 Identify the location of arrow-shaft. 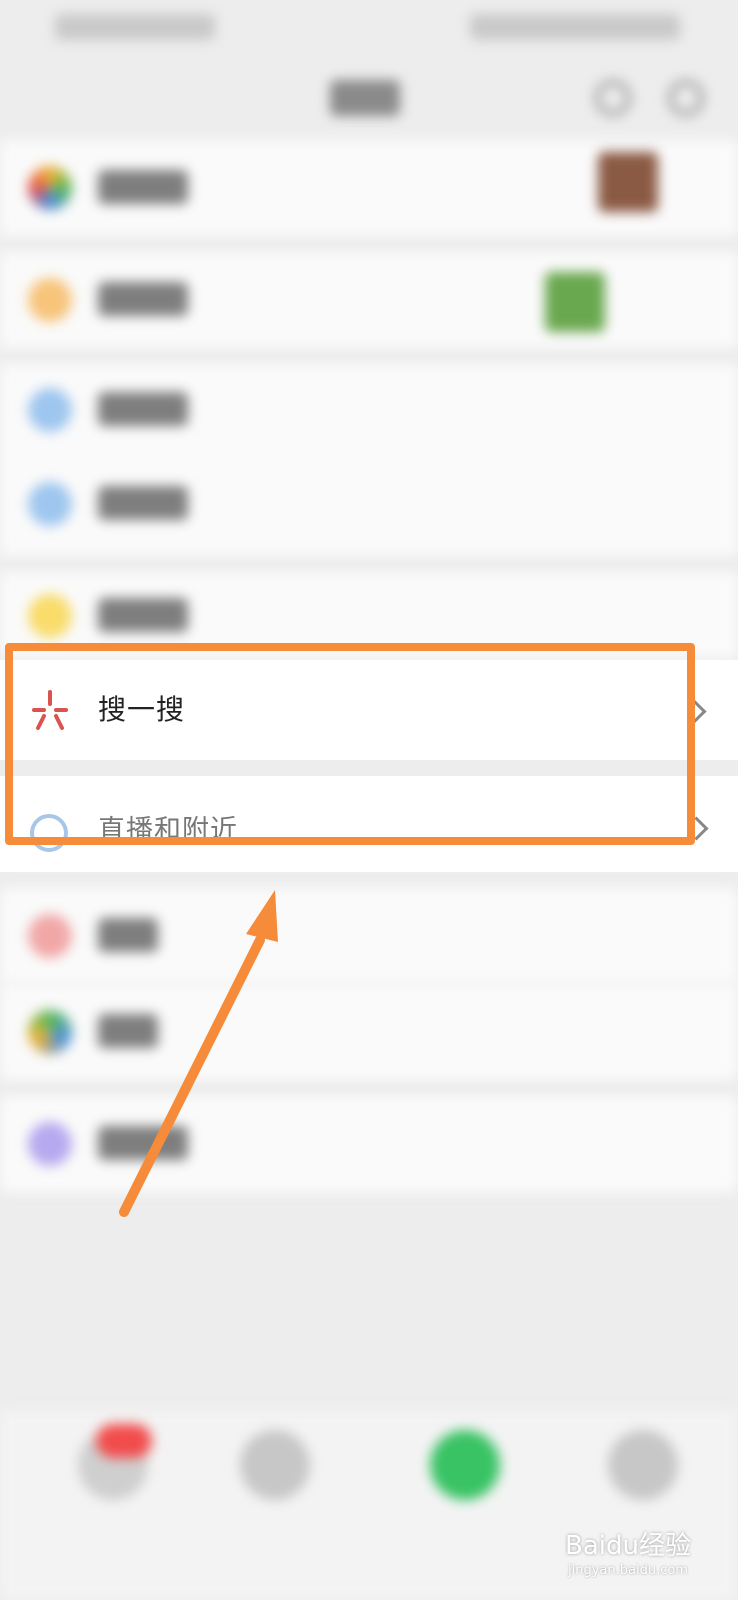
(192, 1076).